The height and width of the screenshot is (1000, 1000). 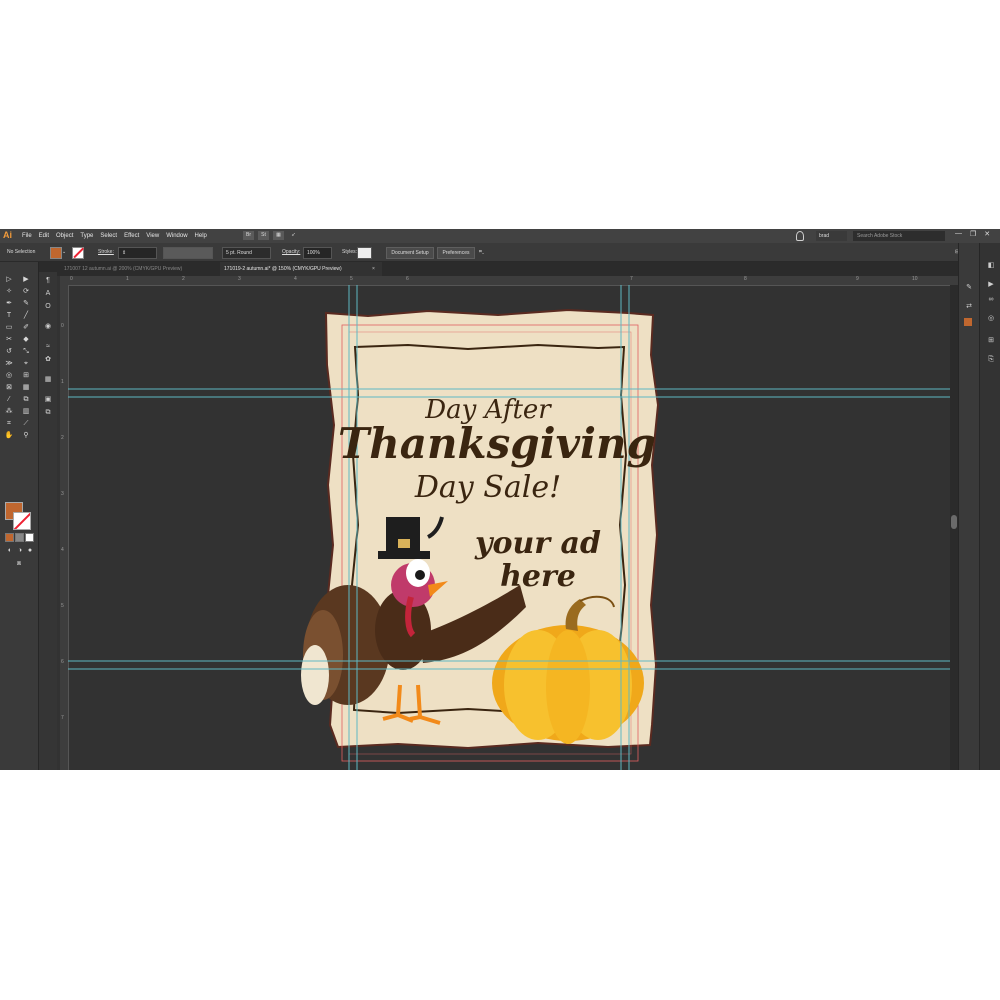 What do you see at coordinates (9, 537) in the screenshot?
I see `color-mode-icon` at bounding box center [9, 537].